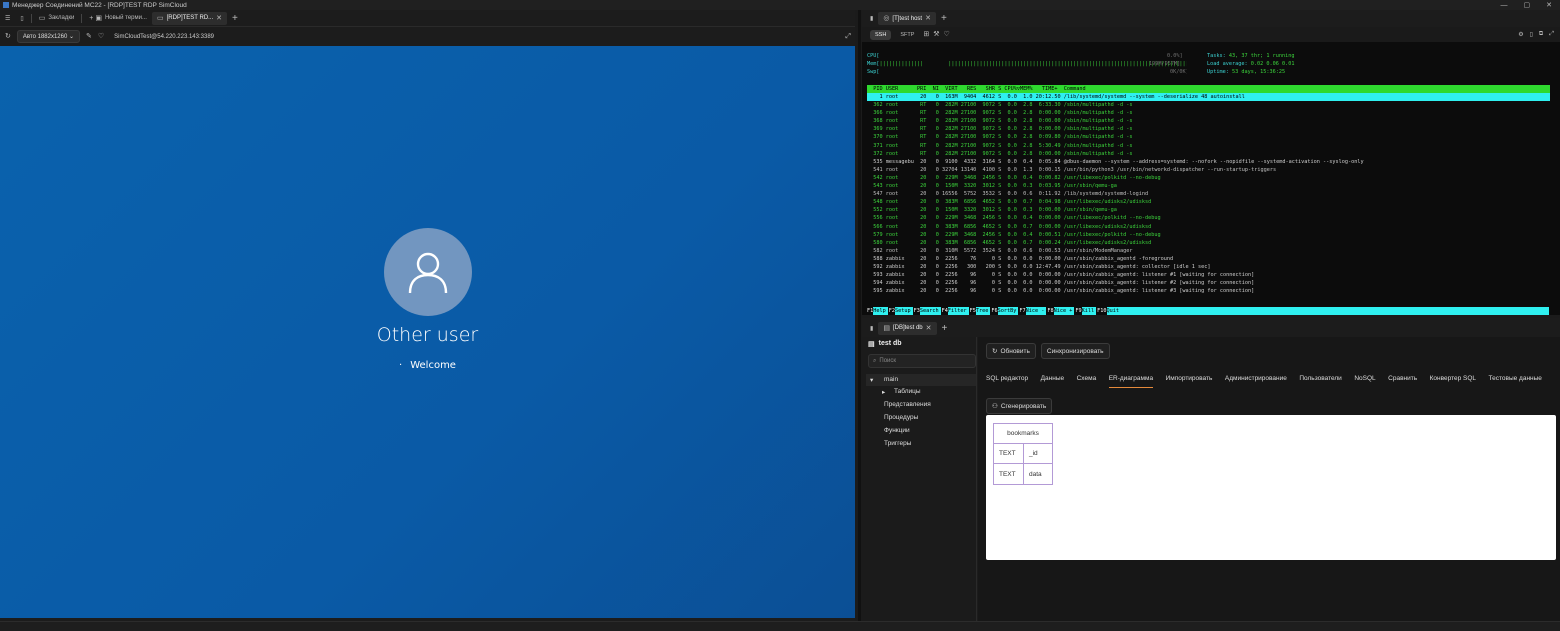 This screenshot has width=1560, height=631. What do you see at coordinates (57, 18) in the screenshot?
I see `tab-bookmarks: ▭ Закладки` at bounding box center [57, 18].